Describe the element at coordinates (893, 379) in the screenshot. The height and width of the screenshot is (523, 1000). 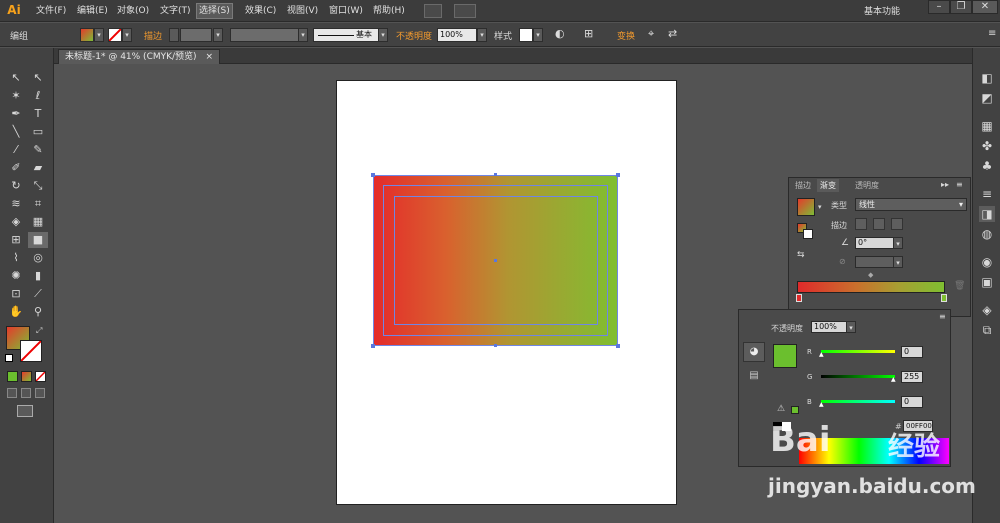
I see `g-slider-thumb: ▲` at that location.